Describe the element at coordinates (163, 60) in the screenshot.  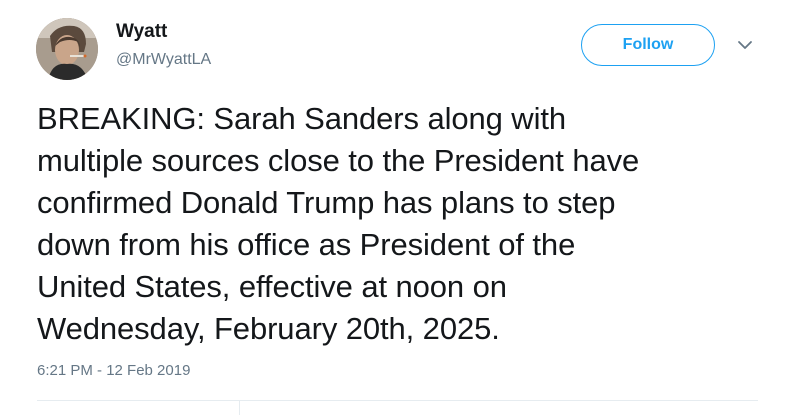
I see `user-handle: @MrWyattLA` at that location.